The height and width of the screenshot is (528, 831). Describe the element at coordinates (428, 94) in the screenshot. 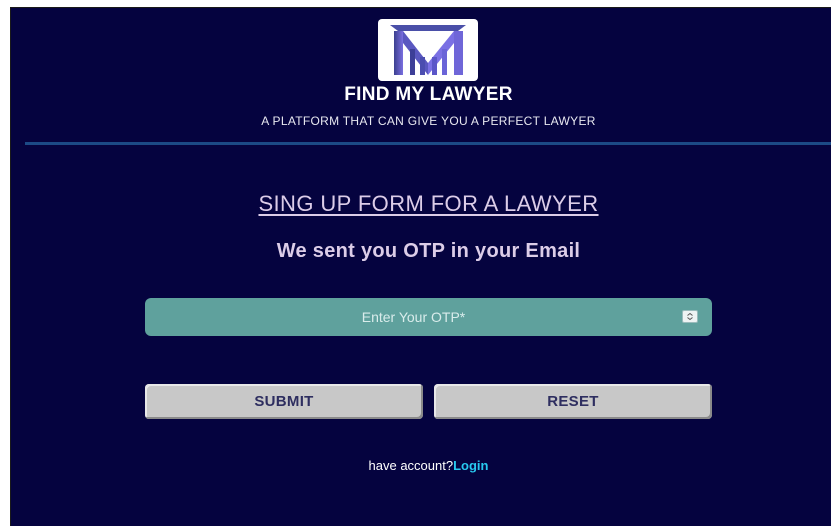

I see `brand-name: FIND MY LAWYER` at that location.